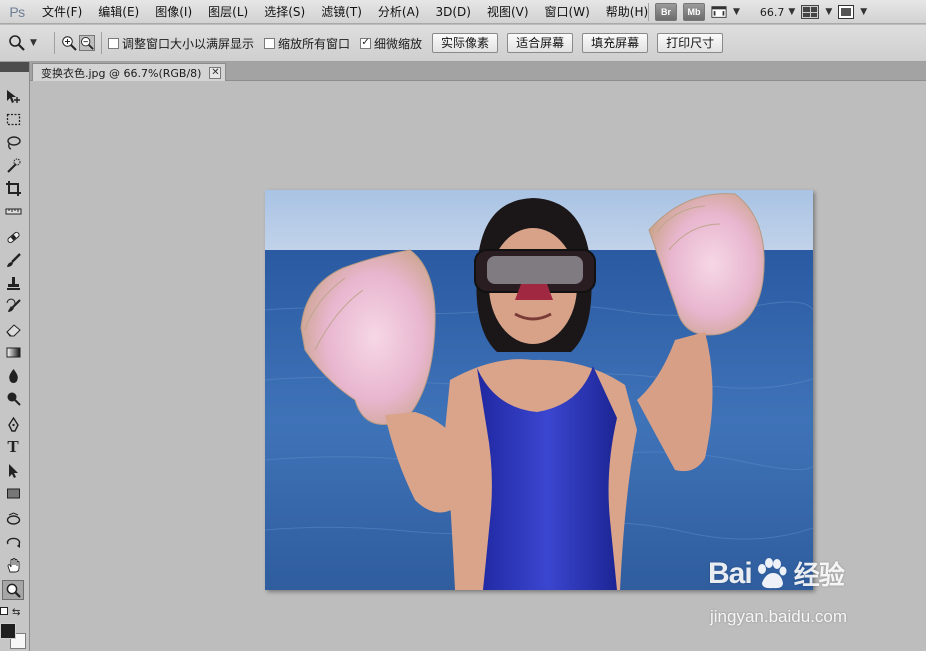  I want to click on tools-panel: T ⇆, so click(15, 356).